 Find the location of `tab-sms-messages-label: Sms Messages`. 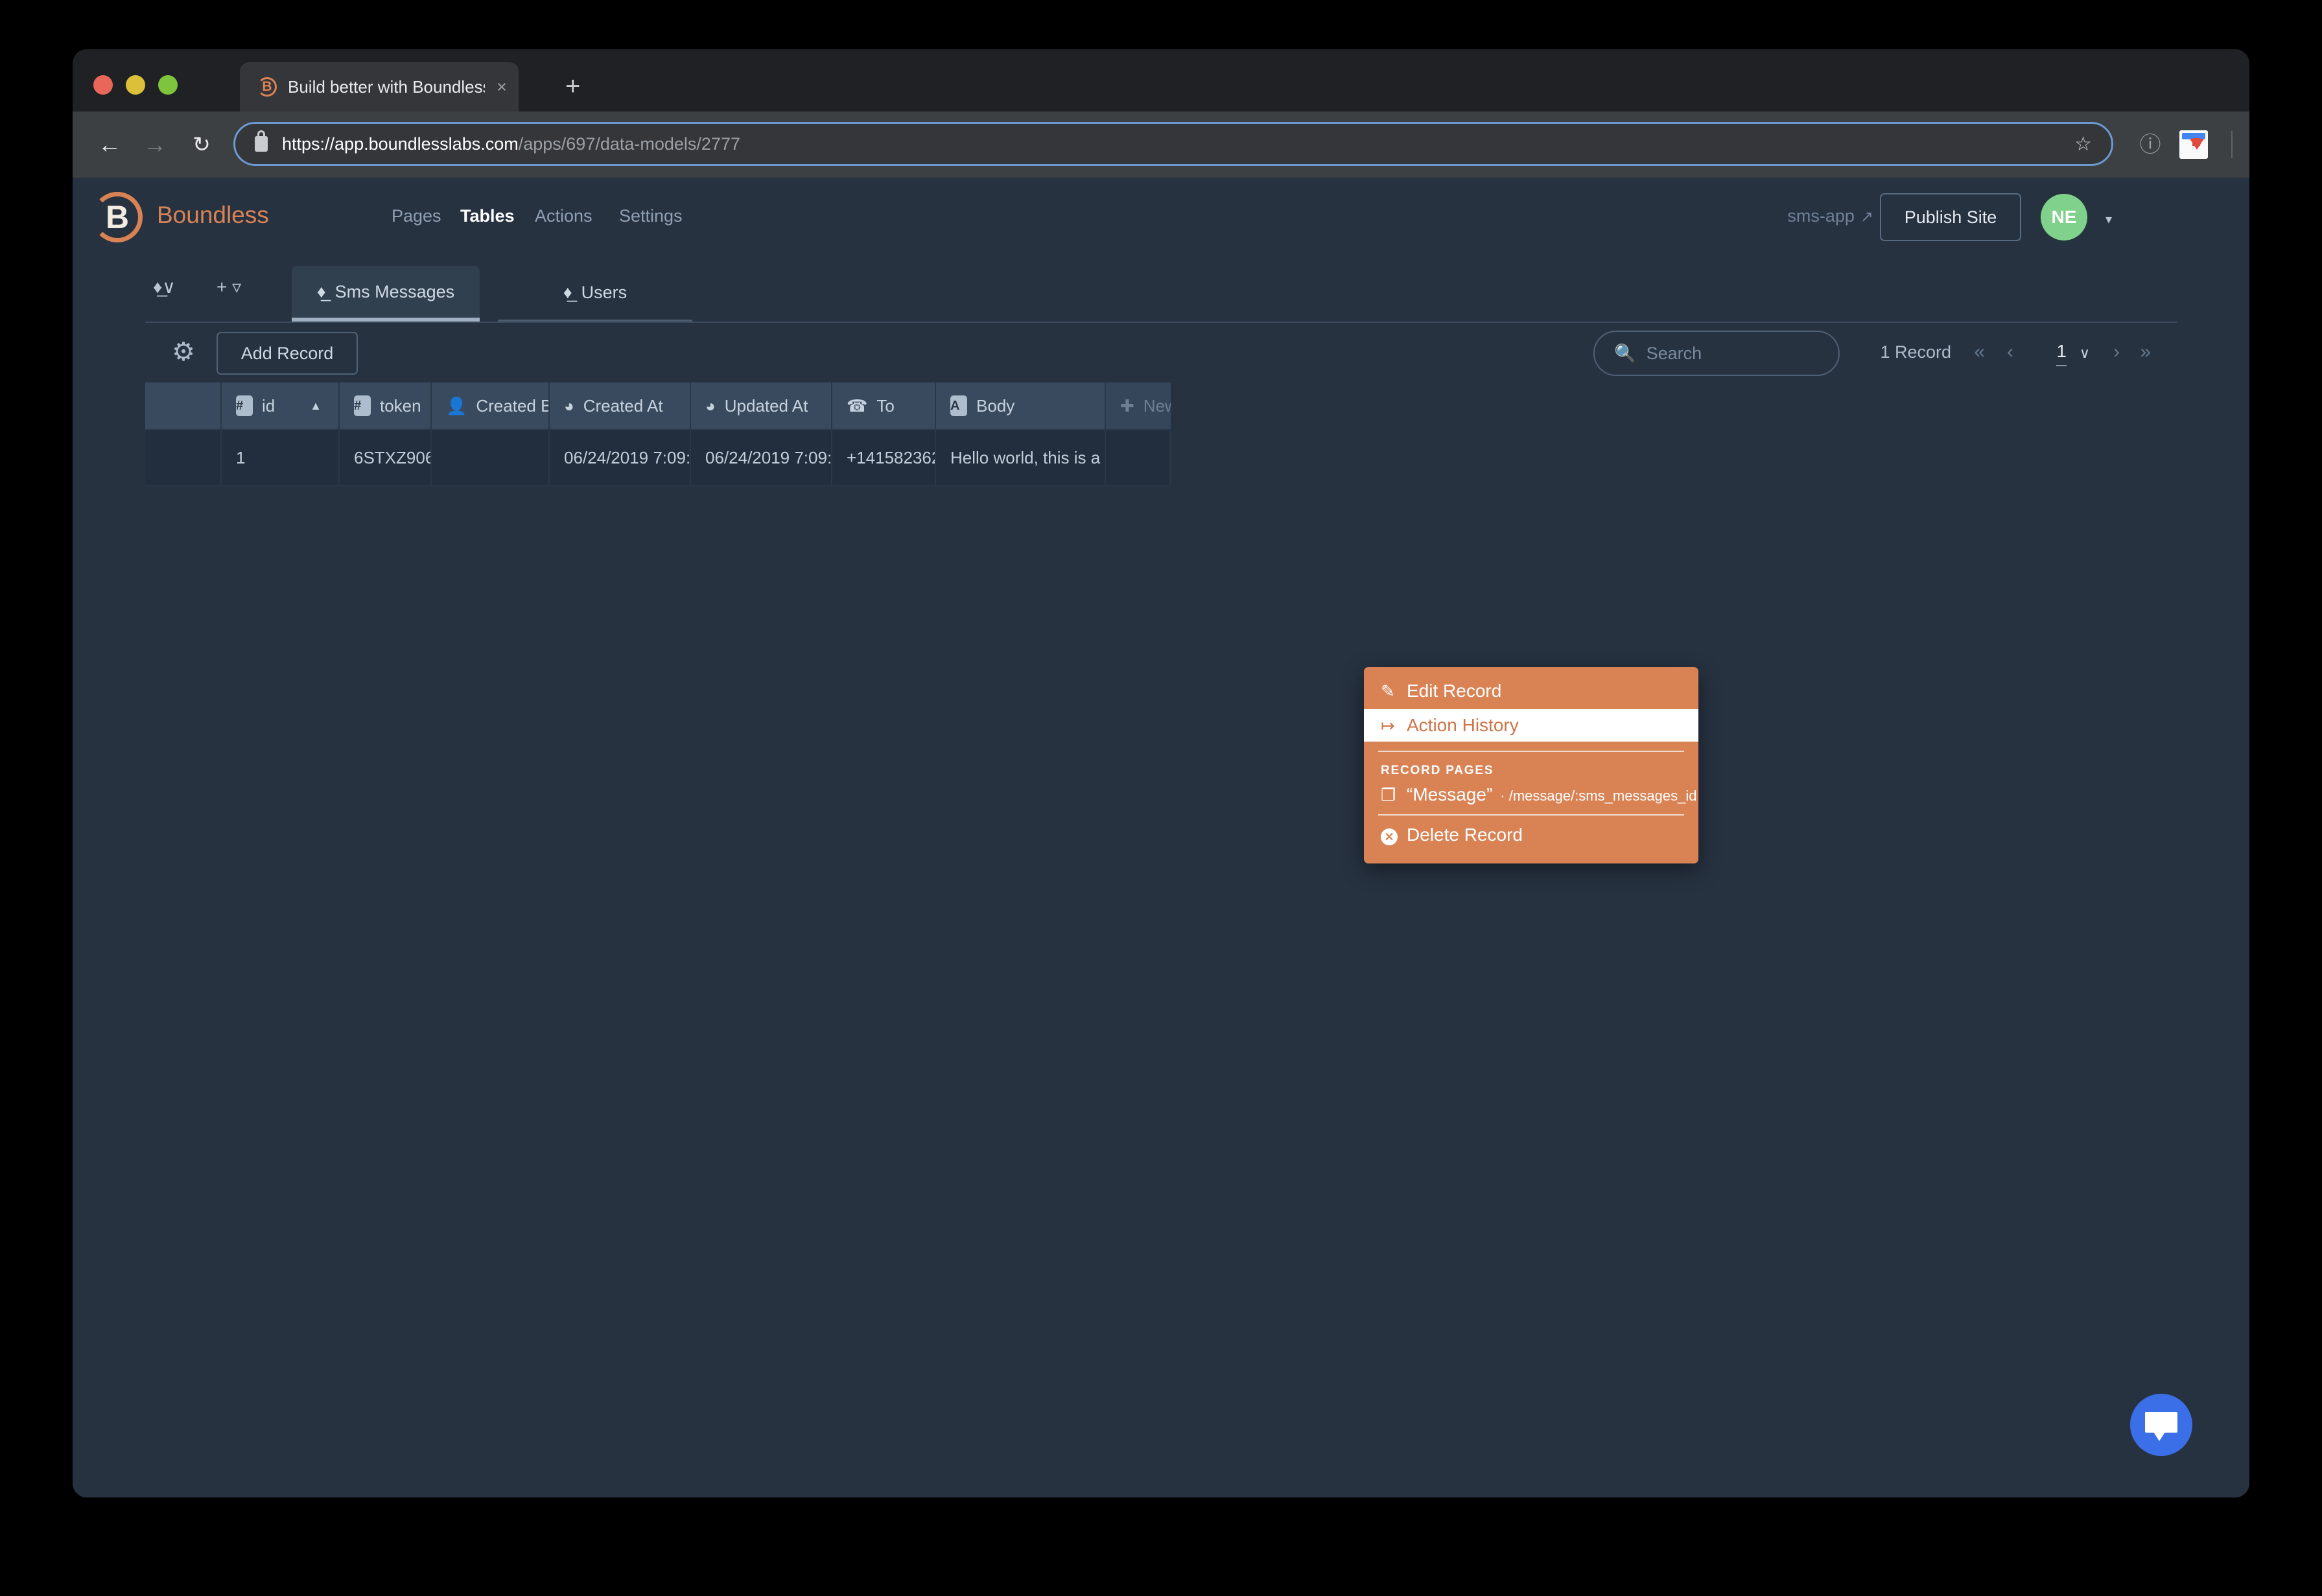

tab-sms-messages-label: Sms Messages is located at coordinates (394, 291).